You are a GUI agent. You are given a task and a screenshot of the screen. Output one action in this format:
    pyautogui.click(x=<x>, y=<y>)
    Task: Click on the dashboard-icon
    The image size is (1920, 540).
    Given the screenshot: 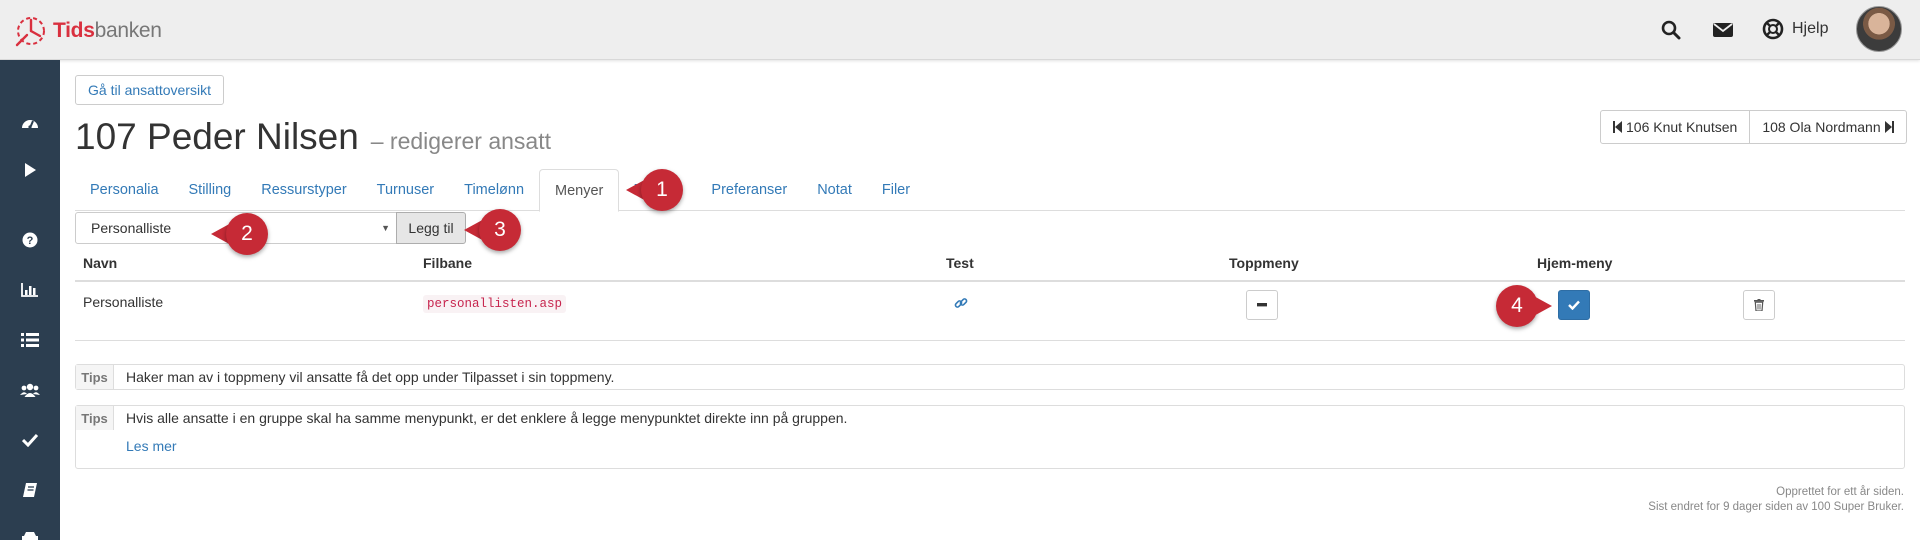 What is the action you would take?
    pyautogui.click(x=30, y=122)
    